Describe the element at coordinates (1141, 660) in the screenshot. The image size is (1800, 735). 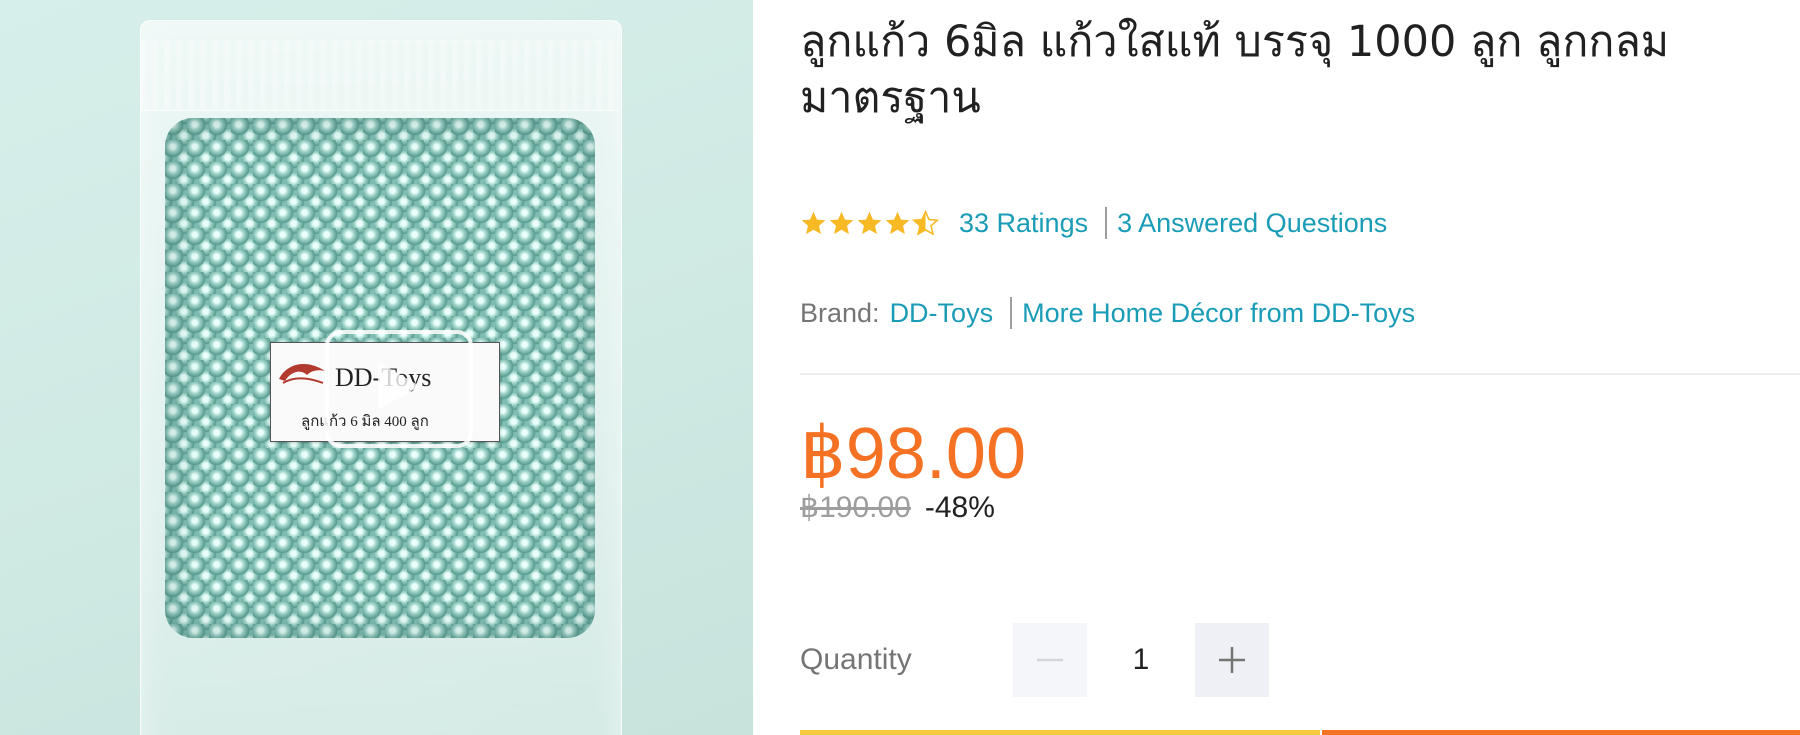
I see `quantity-input` at that location.